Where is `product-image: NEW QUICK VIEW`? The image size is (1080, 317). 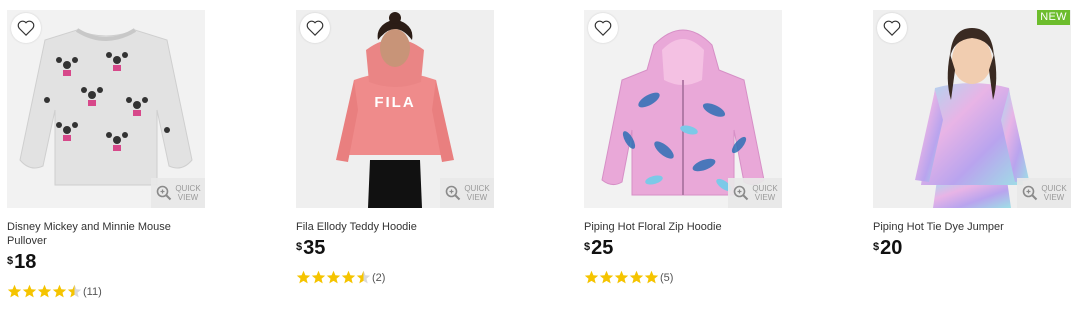
product-image: NEW QUICK VIEW is located at coordinates (972, 109).